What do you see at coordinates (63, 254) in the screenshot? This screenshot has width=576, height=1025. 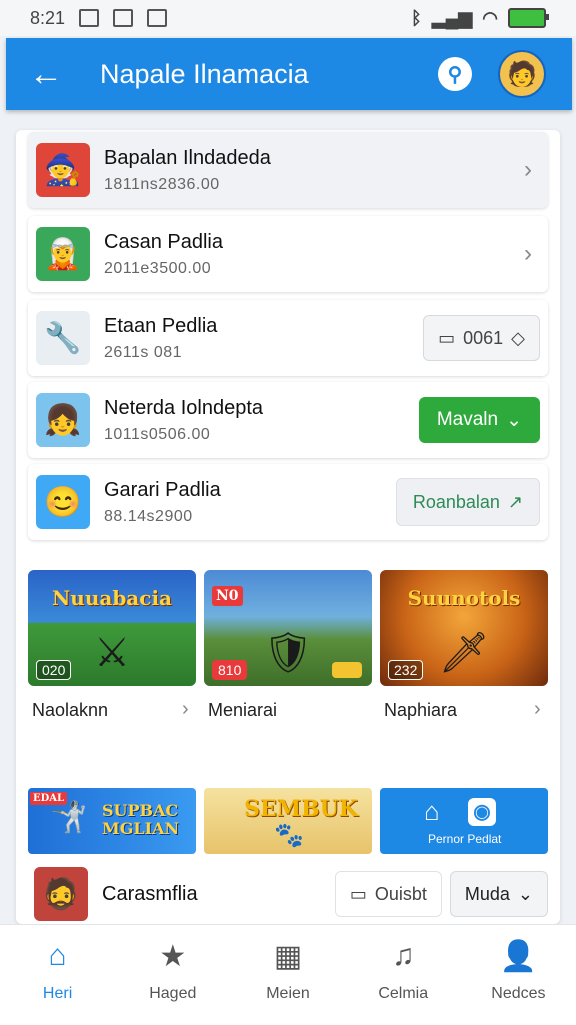 I see `game-thumbnail: 🧝` at bounding box center [63, 254].